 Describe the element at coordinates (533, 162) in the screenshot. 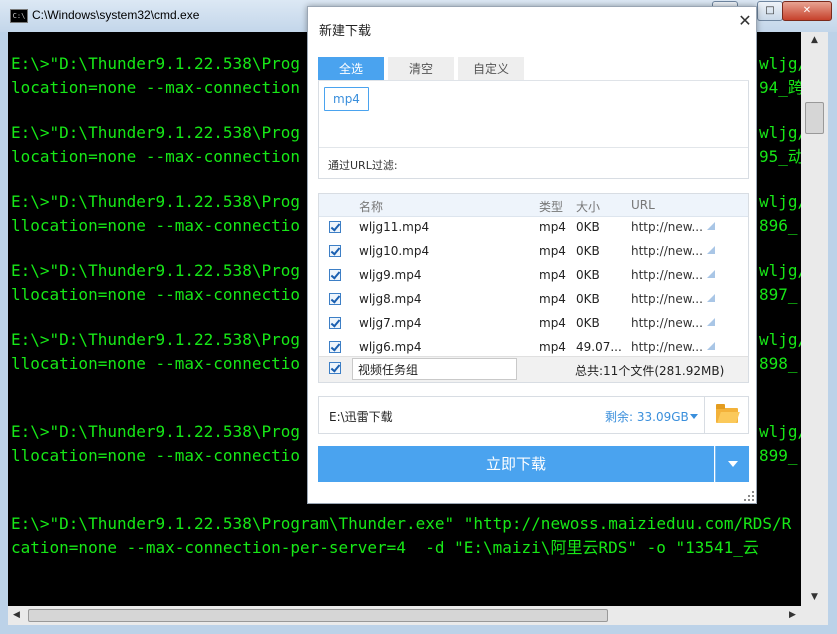

I see `url-filter-row: 通过URL过滤:` at that location.